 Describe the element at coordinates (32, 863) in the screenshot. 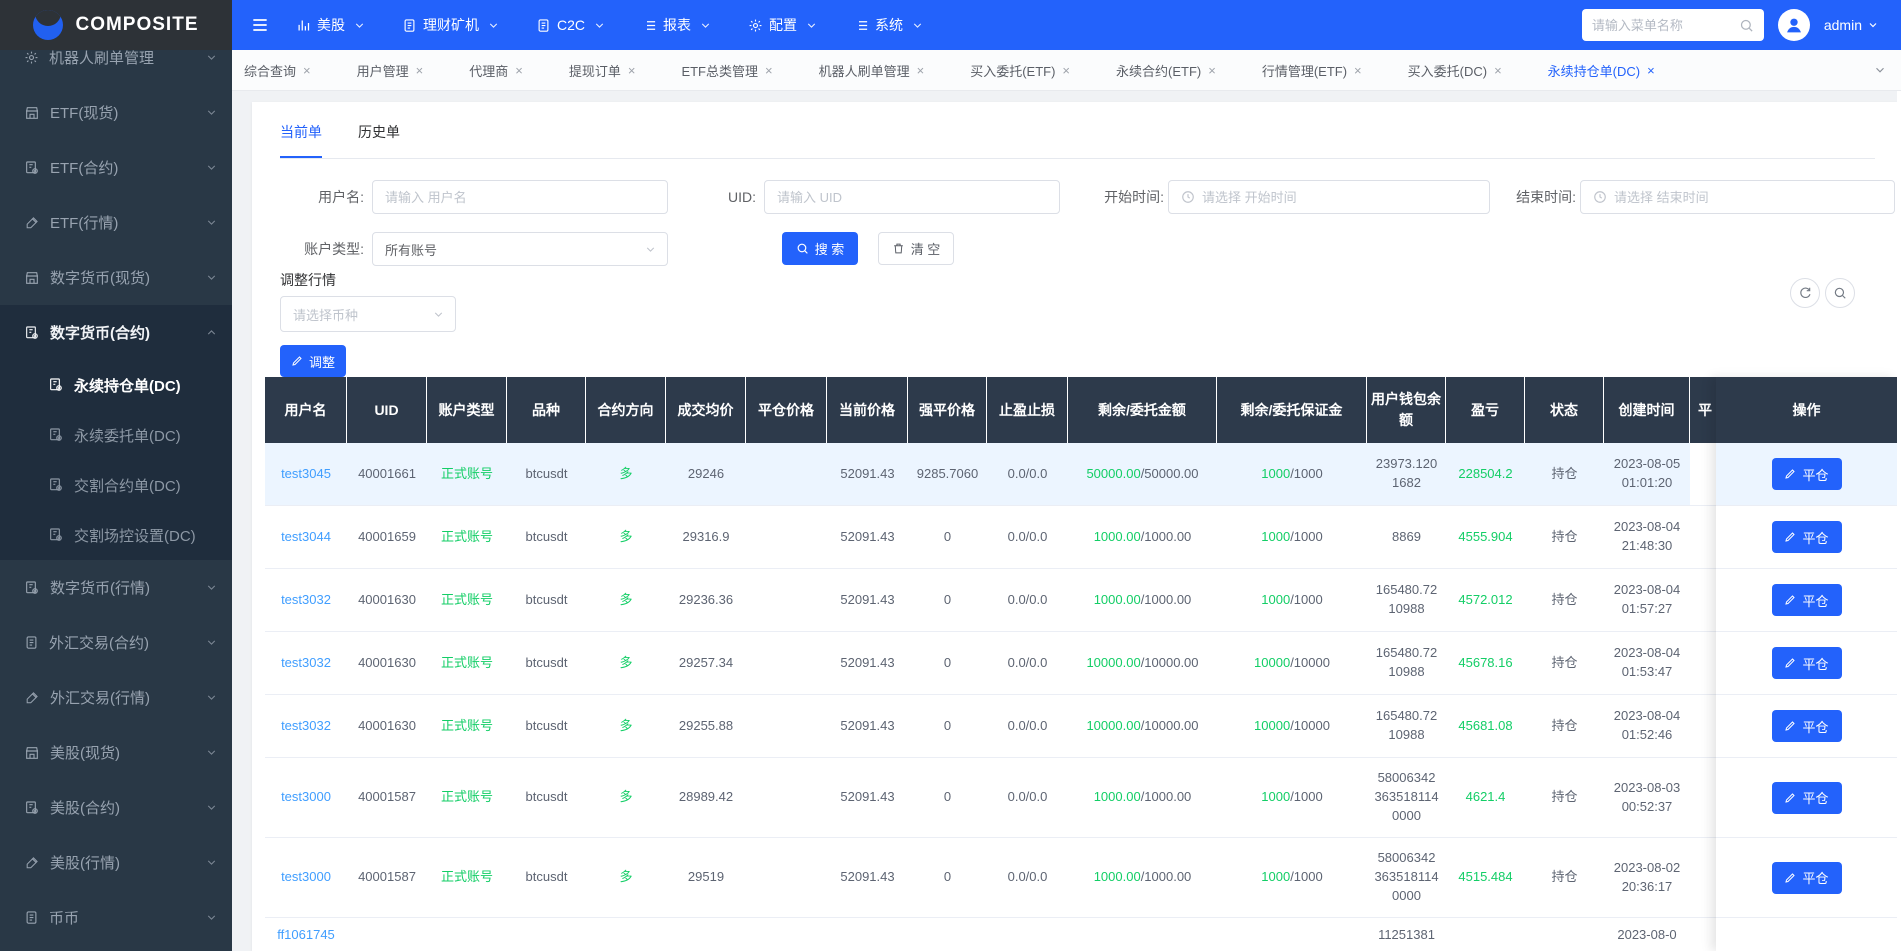

I see `edit-icon` at that location.